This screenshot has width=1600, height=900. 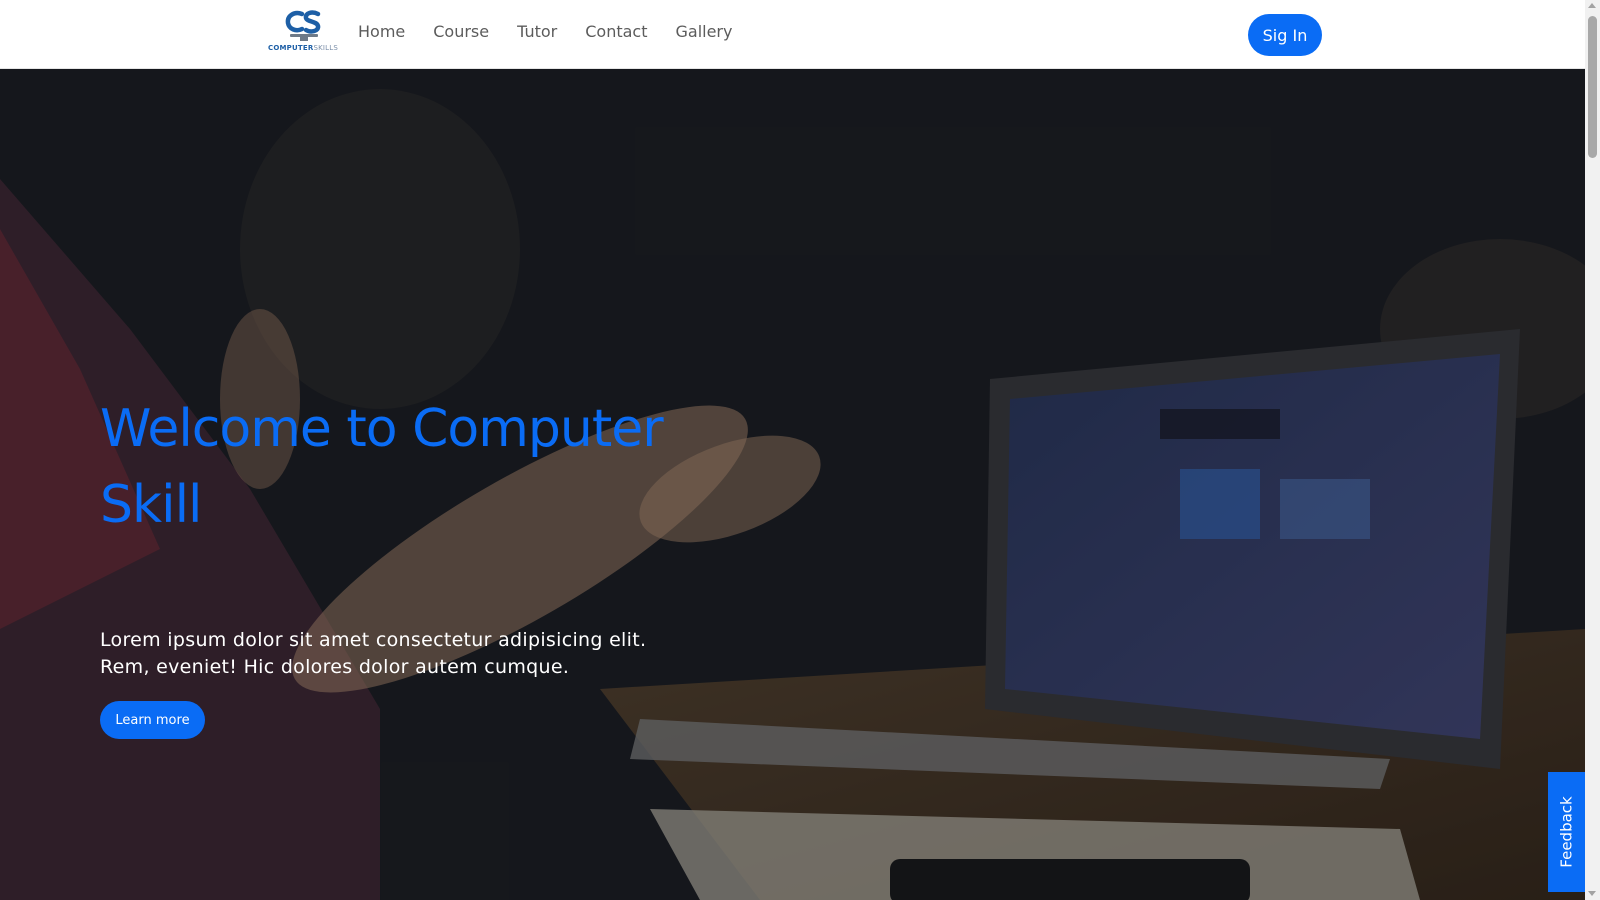 I want to click on scroll-up-arrow-icon, so click(x=1592, y=5).